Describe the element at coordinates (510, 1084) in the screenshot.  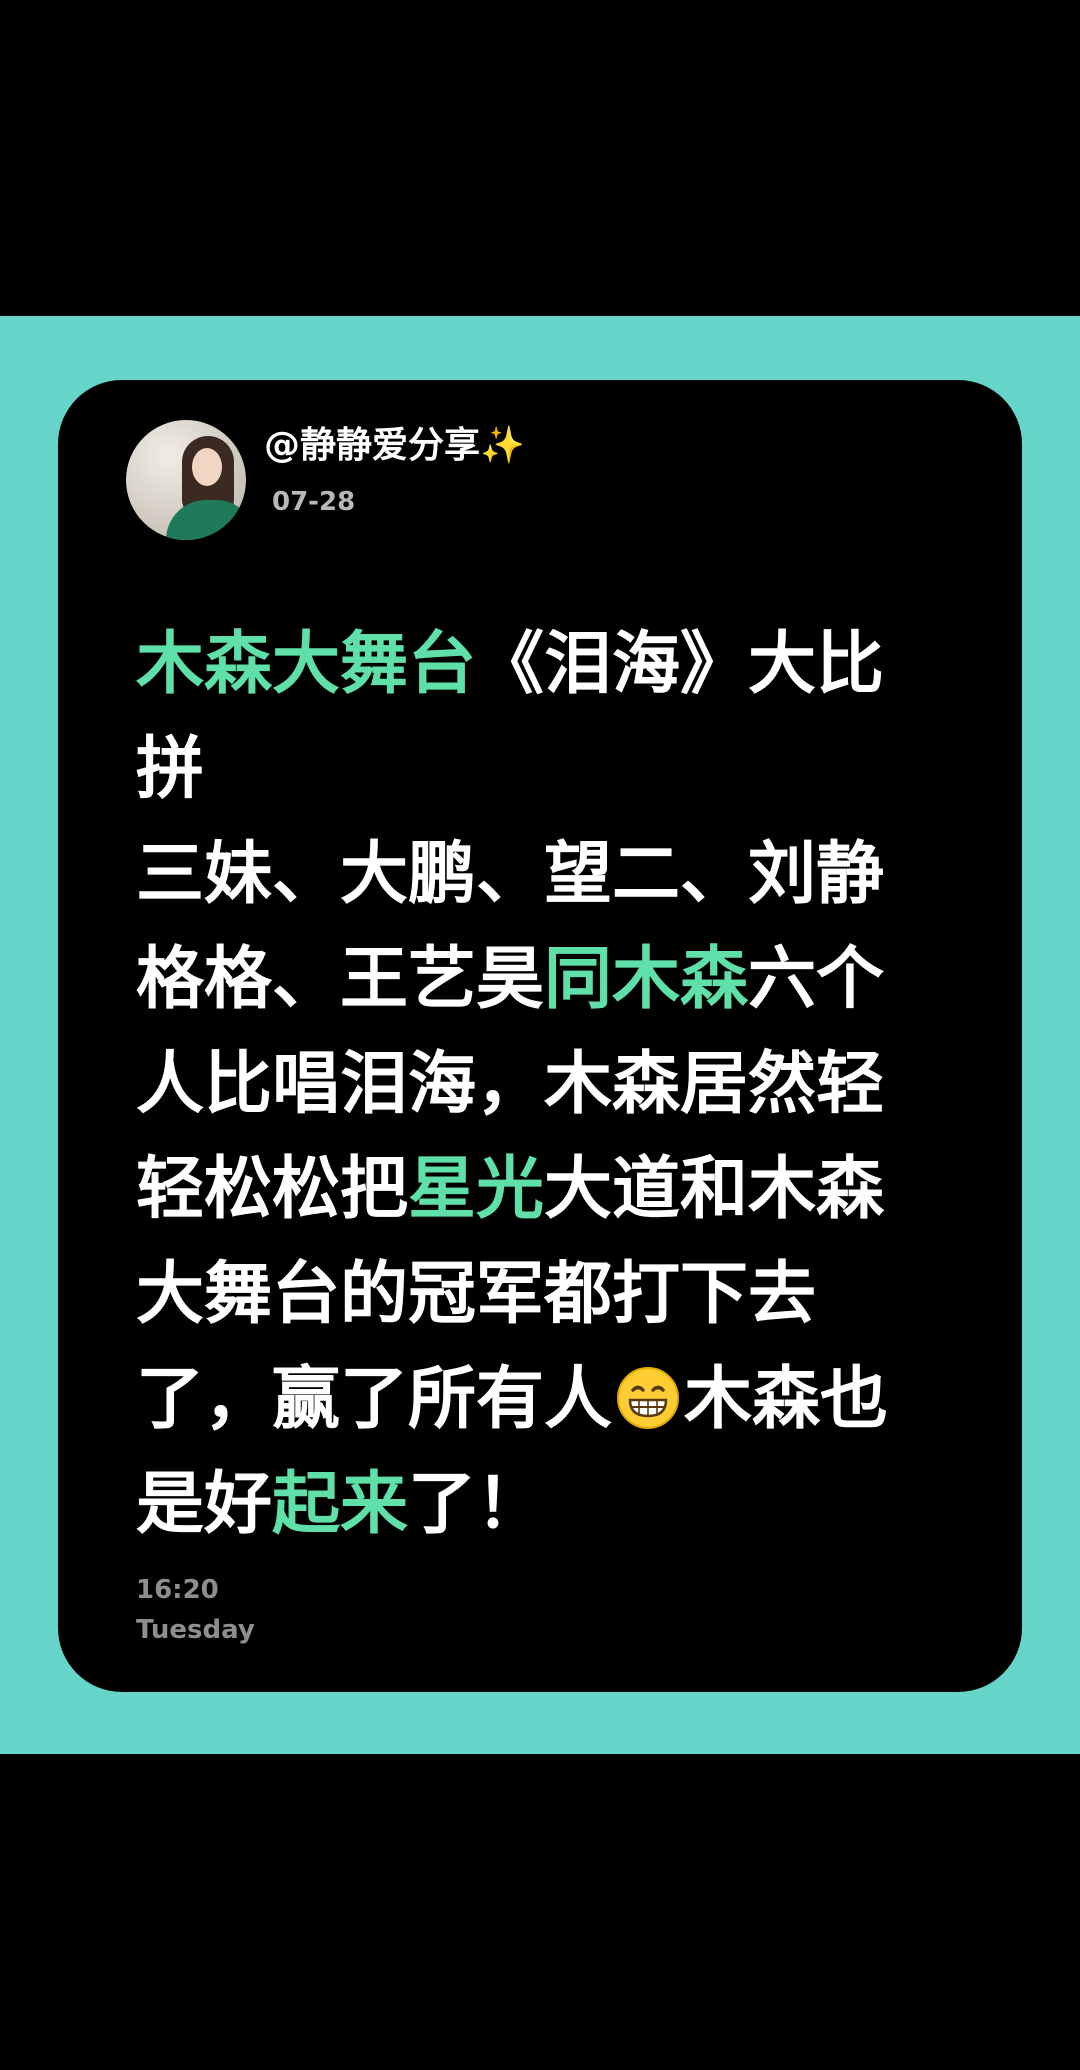
I see `body-text: 人比唱泪海，木森居然轻` at that location.